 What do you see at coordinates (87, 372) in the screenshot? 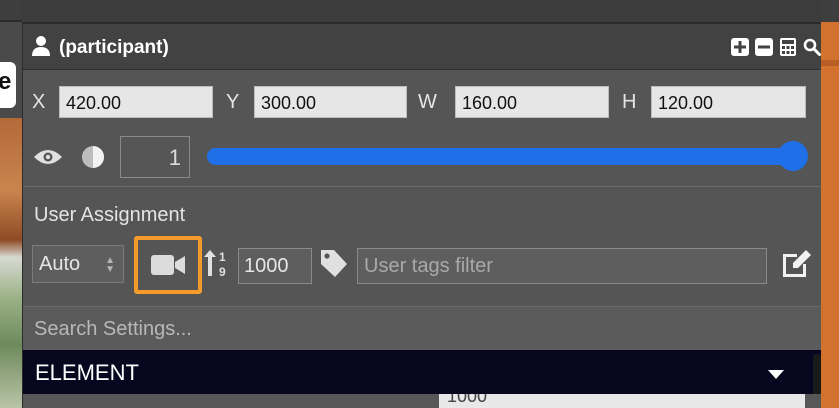
I see `element-section-label: ELEMENT` at bounding box center [87, 372].